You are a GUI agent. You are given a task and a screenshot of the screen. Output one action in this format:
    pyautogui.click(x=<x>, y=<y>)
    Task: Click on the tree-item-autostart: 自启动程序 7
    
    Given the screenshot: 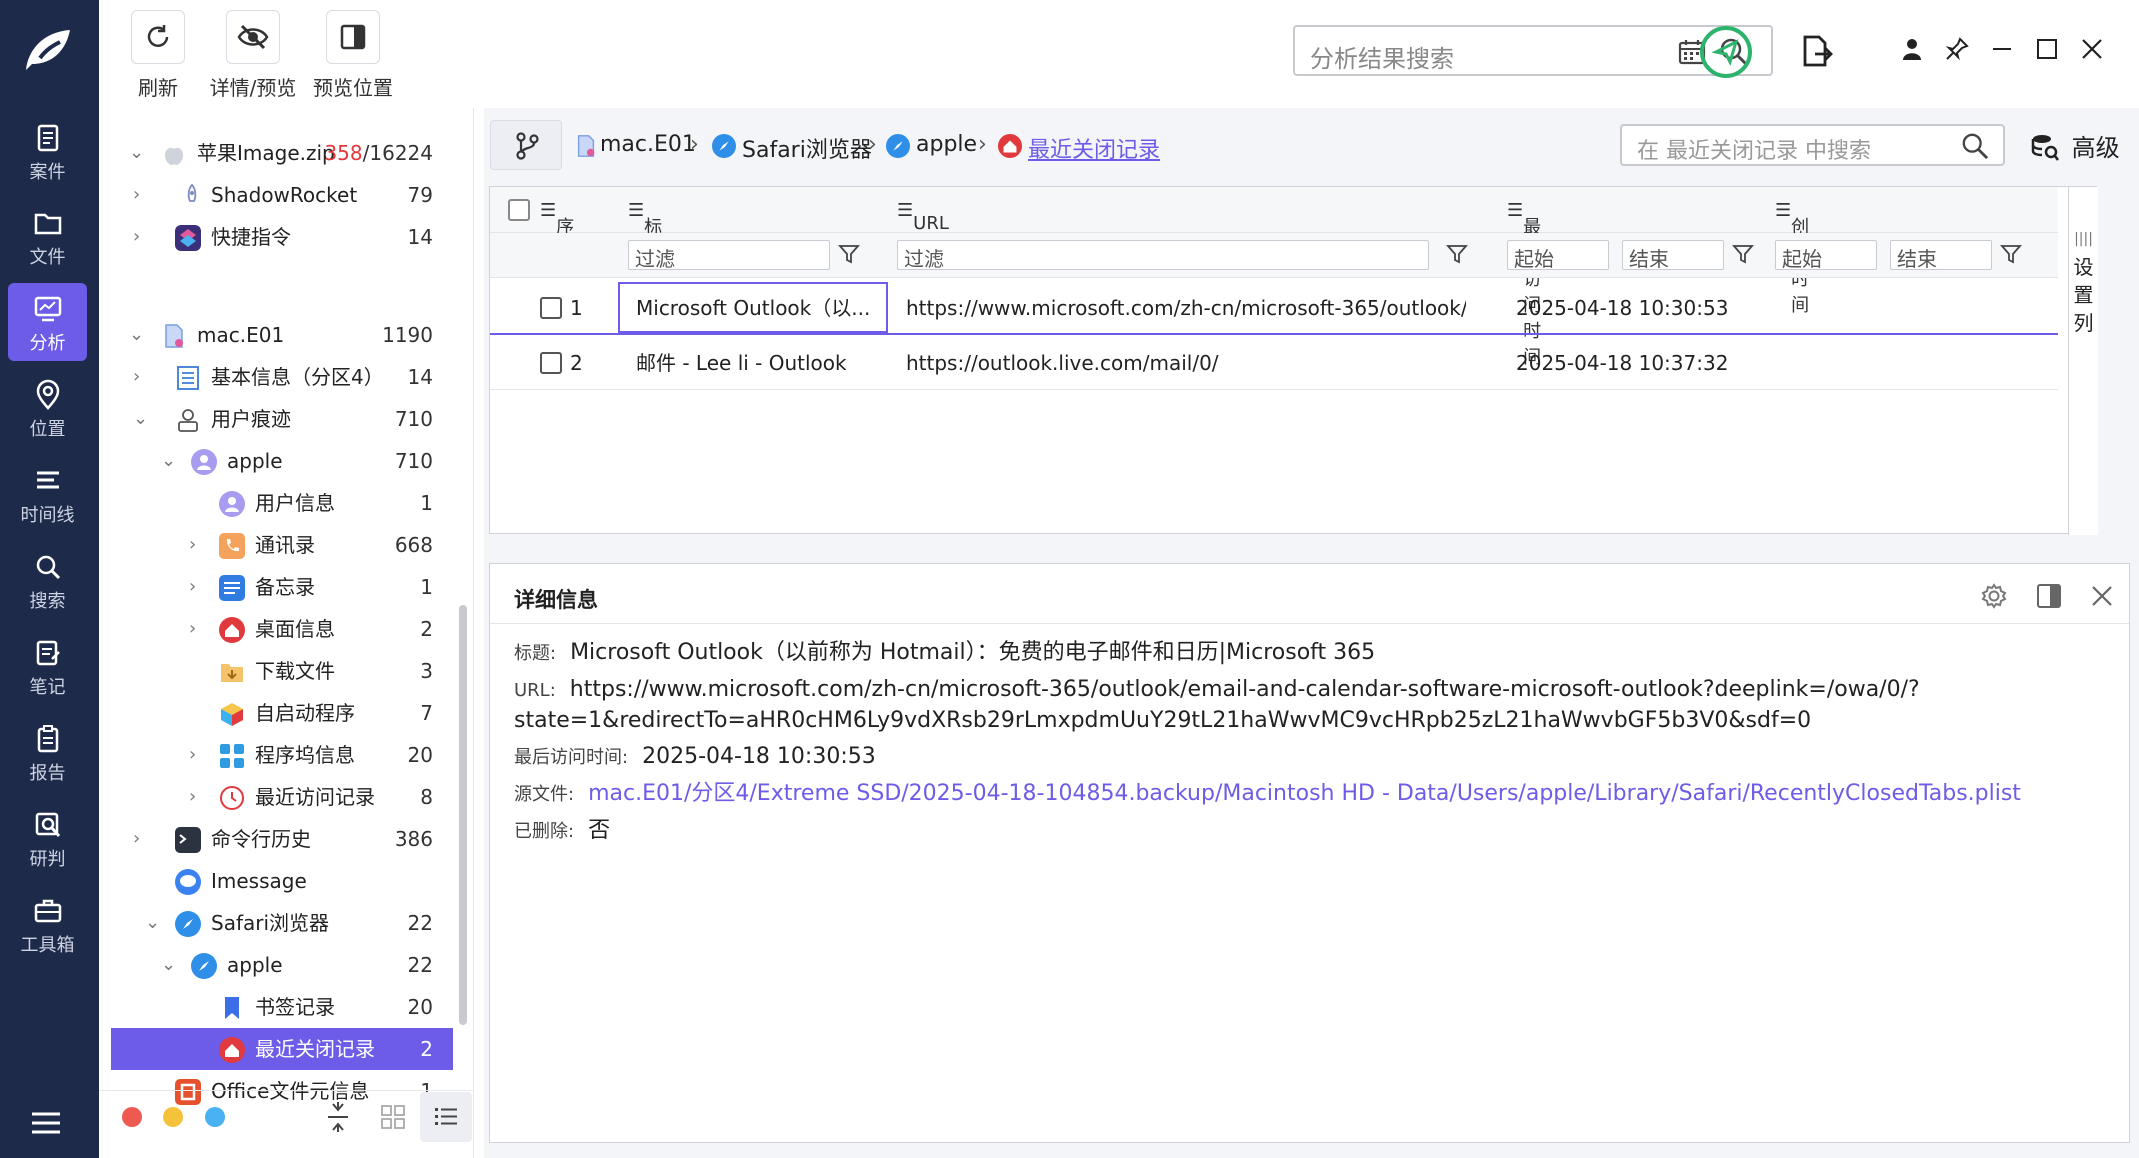 What is the action you would take?
    pyautogui.click(x=282, y=713)
    